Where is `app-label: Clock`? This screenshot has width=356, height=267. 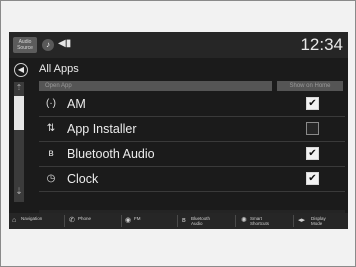
app-label: Clock is located at coordinates (83, 179).